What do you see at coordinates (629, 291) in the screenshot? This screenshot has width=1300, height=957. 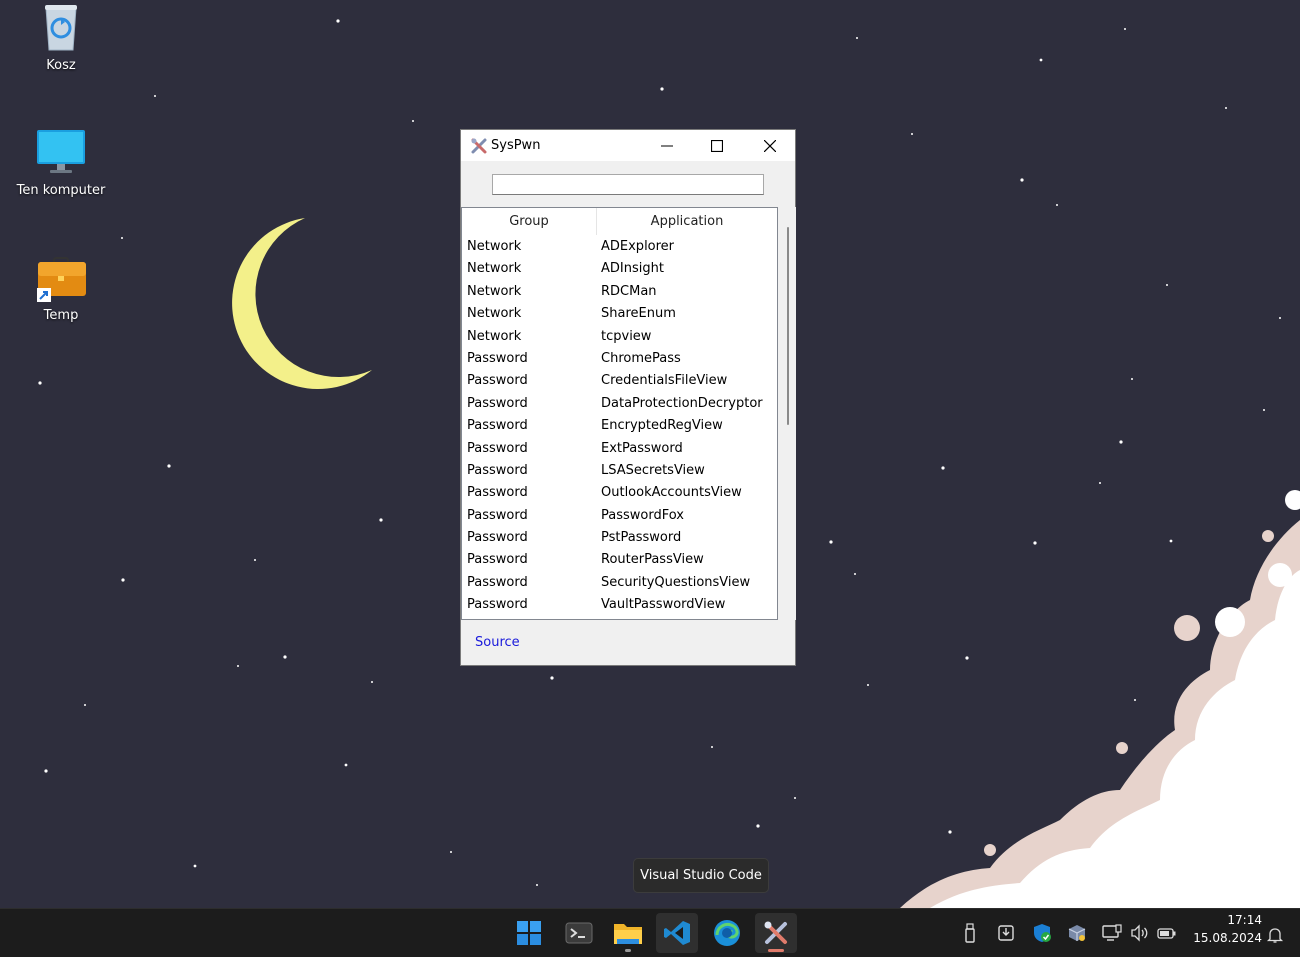 I see `application-cell: RDCMan` at bounding box center [629, 291].